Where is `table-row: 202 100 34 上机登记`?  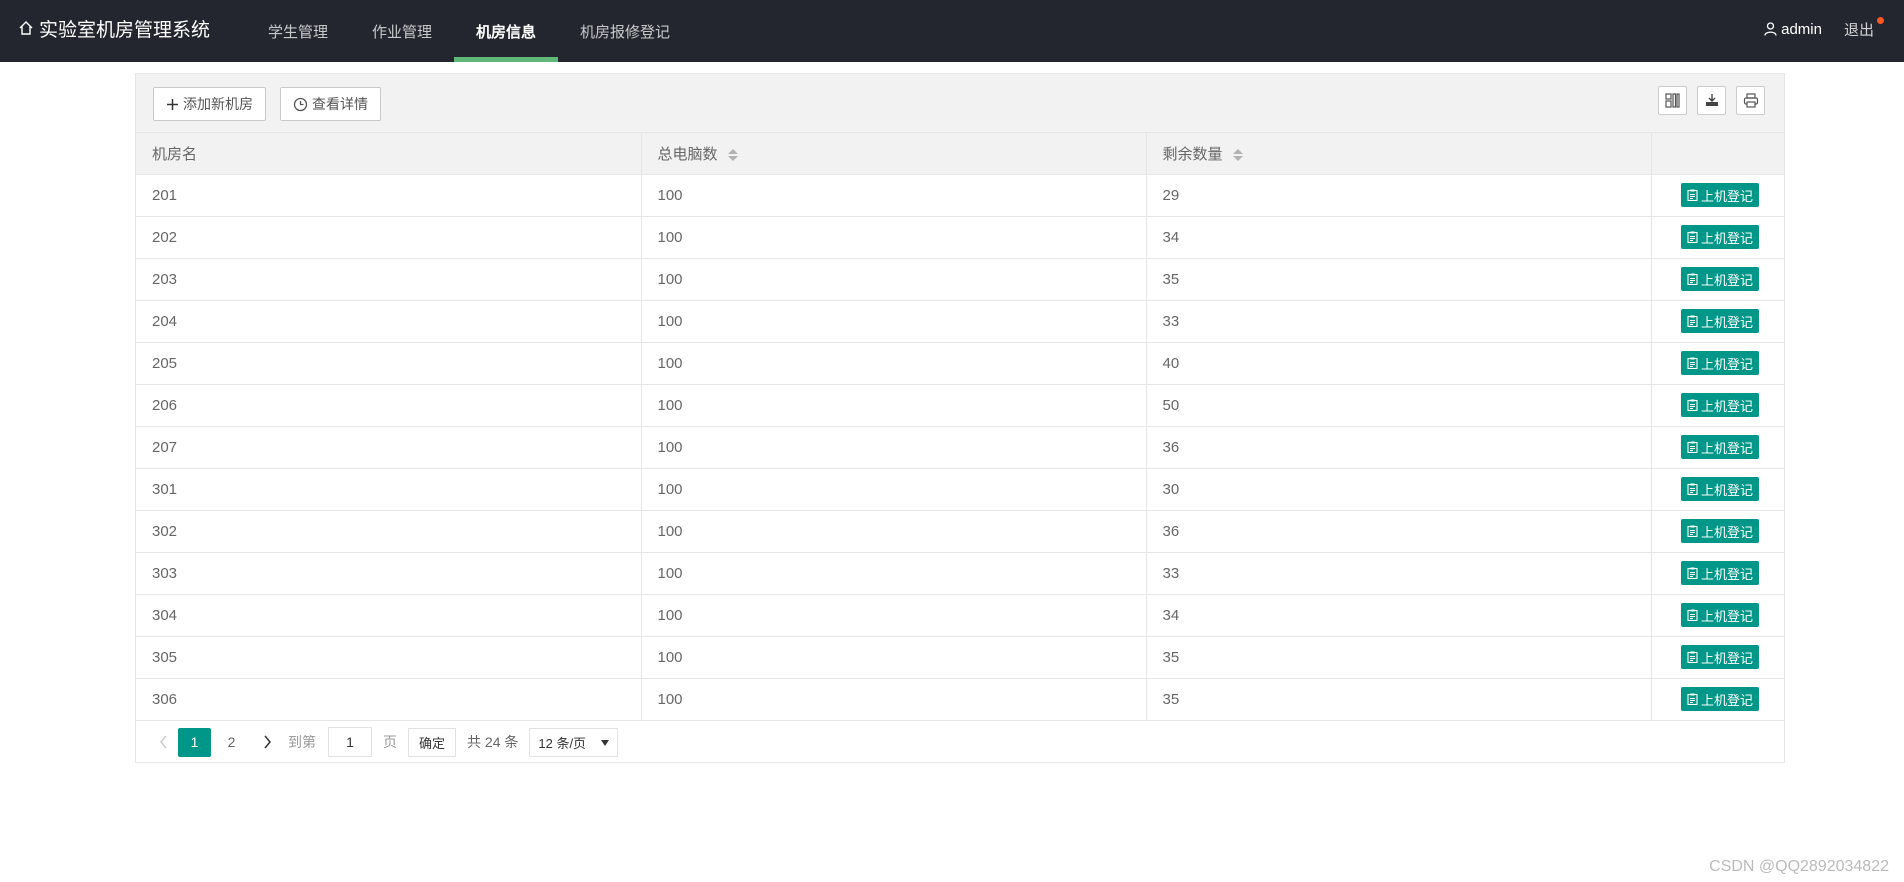 table-row: 202 100 34 上机登记 is located at coordinates (960, 237).